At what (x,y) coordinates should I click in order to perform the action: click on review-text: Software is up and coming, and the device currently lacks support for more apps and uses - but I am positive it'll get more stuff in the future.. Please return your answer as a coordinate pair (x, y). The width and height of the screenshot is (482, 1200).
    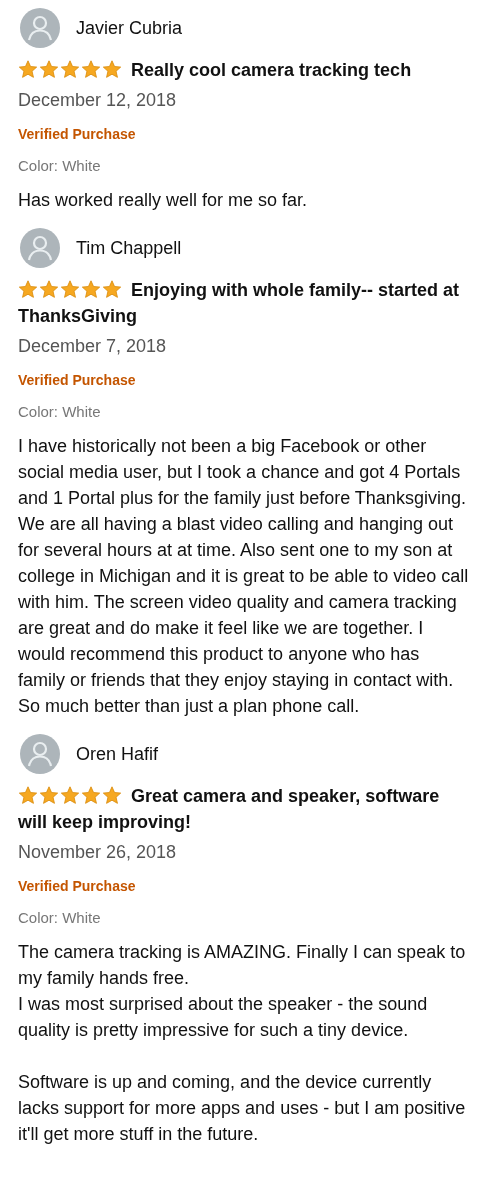
    Looking at the image, I should click on (242, 1108).